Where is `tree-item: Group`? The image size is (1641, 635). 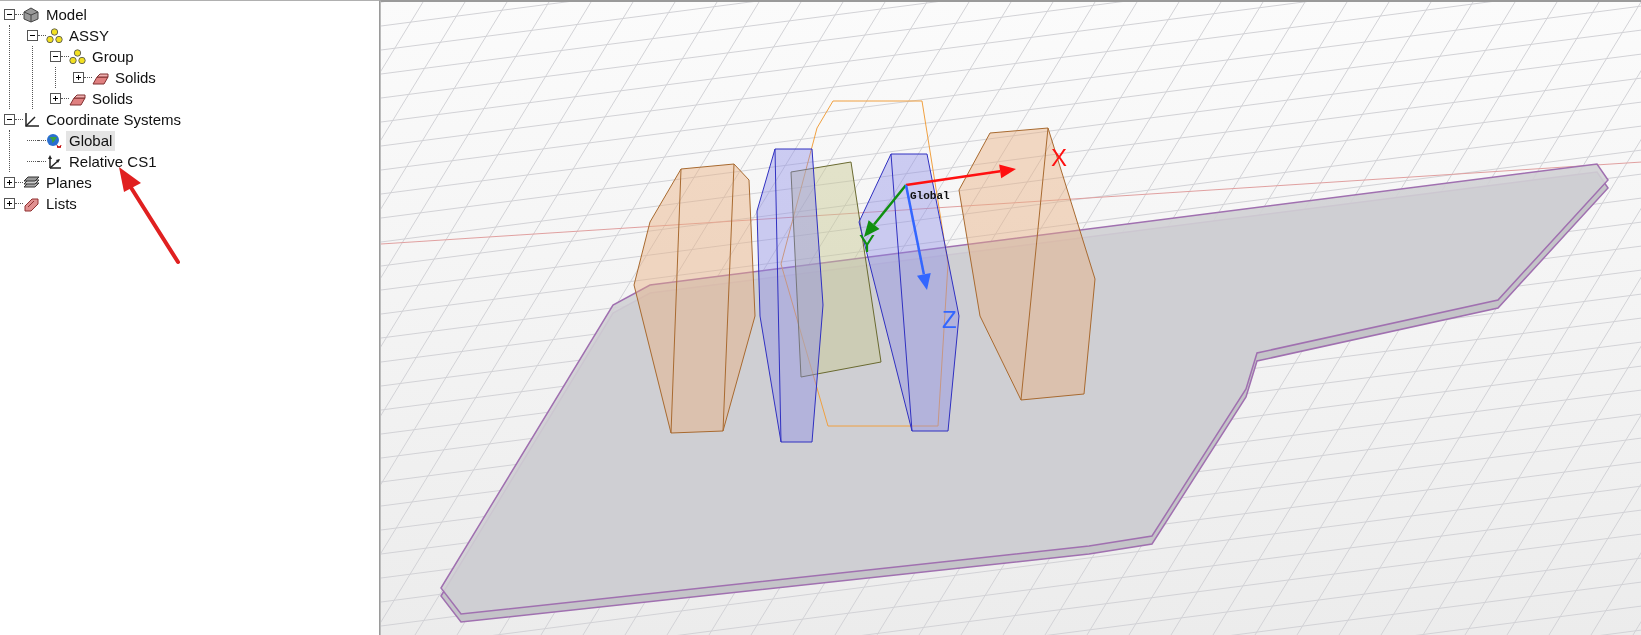 tree-item: Group is located at coordinates (113, 56).